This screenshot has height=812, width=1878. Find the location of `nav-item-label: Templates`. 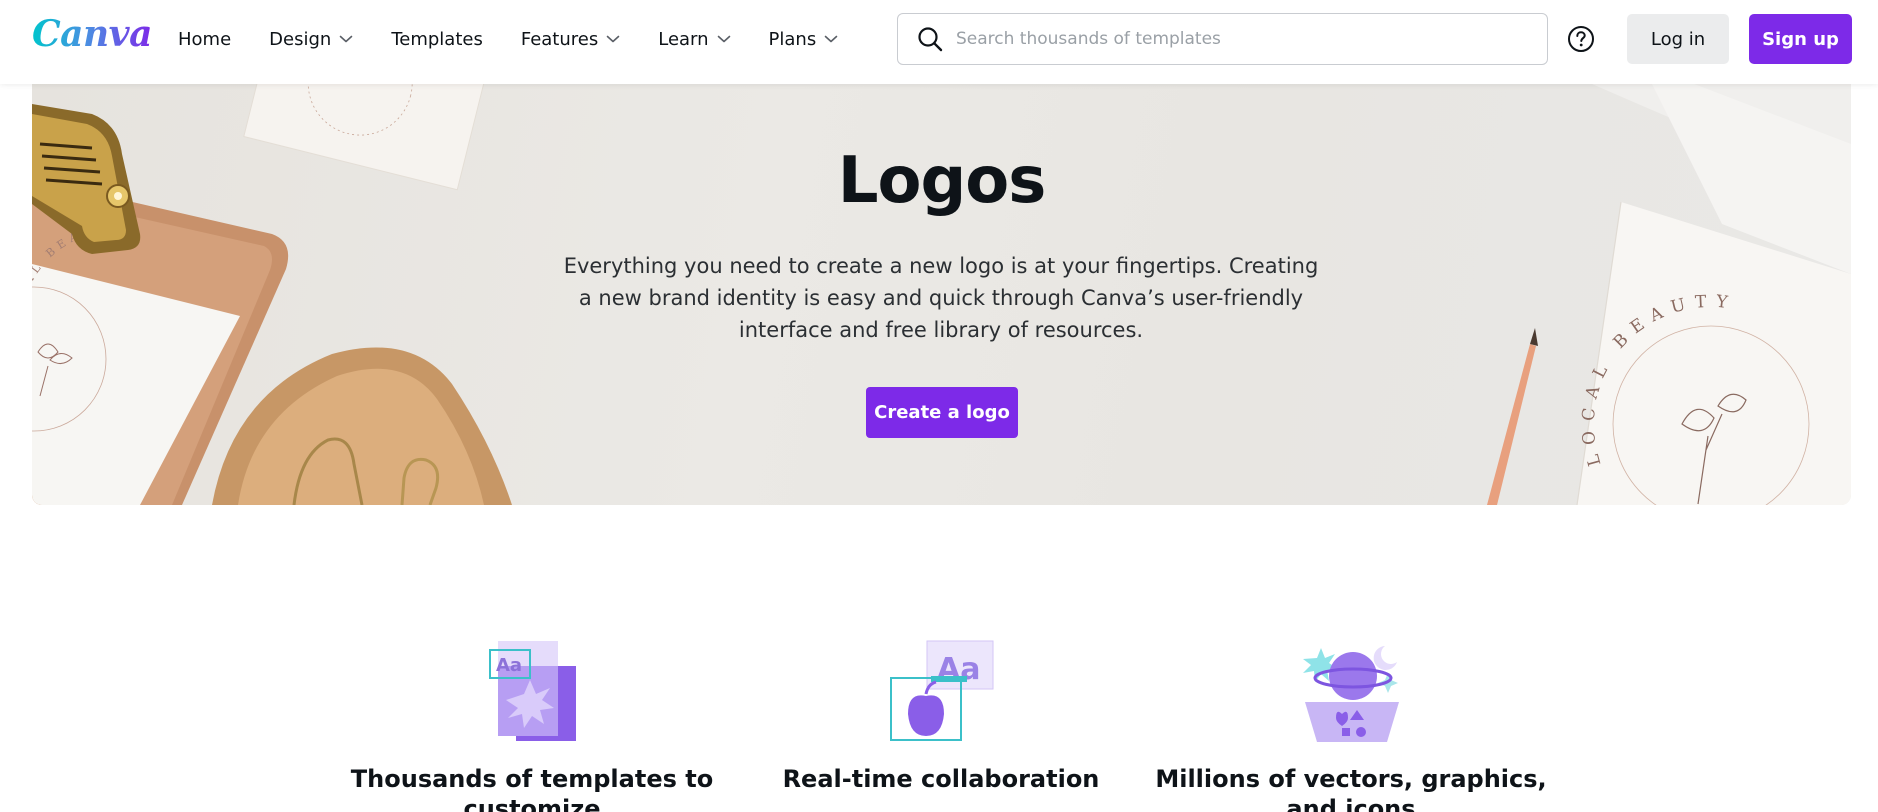

nav-item-label: Templates is located at coordinates (437, 39).